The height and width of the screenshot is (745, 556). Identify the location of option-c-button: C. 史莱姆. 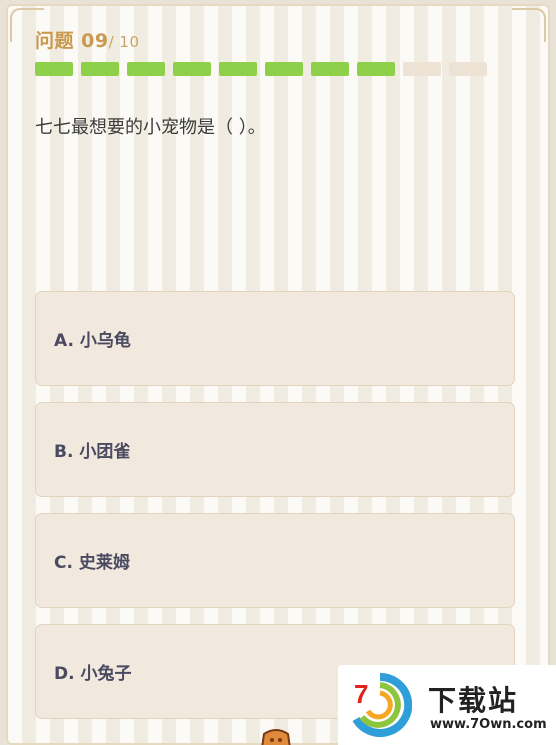
(275, 560).